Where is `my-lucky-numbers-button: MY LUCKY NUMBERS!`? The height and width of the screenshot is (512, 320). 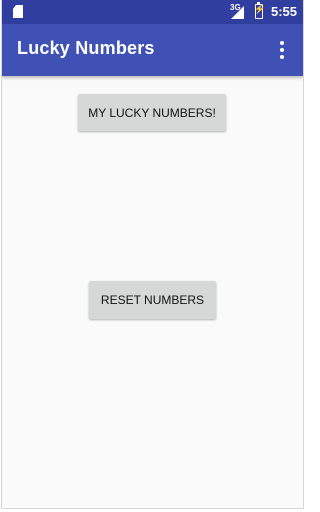 my-lucky-numbers-button: MY LUCKY NUMBERS! is located at coordinates (152, 112).